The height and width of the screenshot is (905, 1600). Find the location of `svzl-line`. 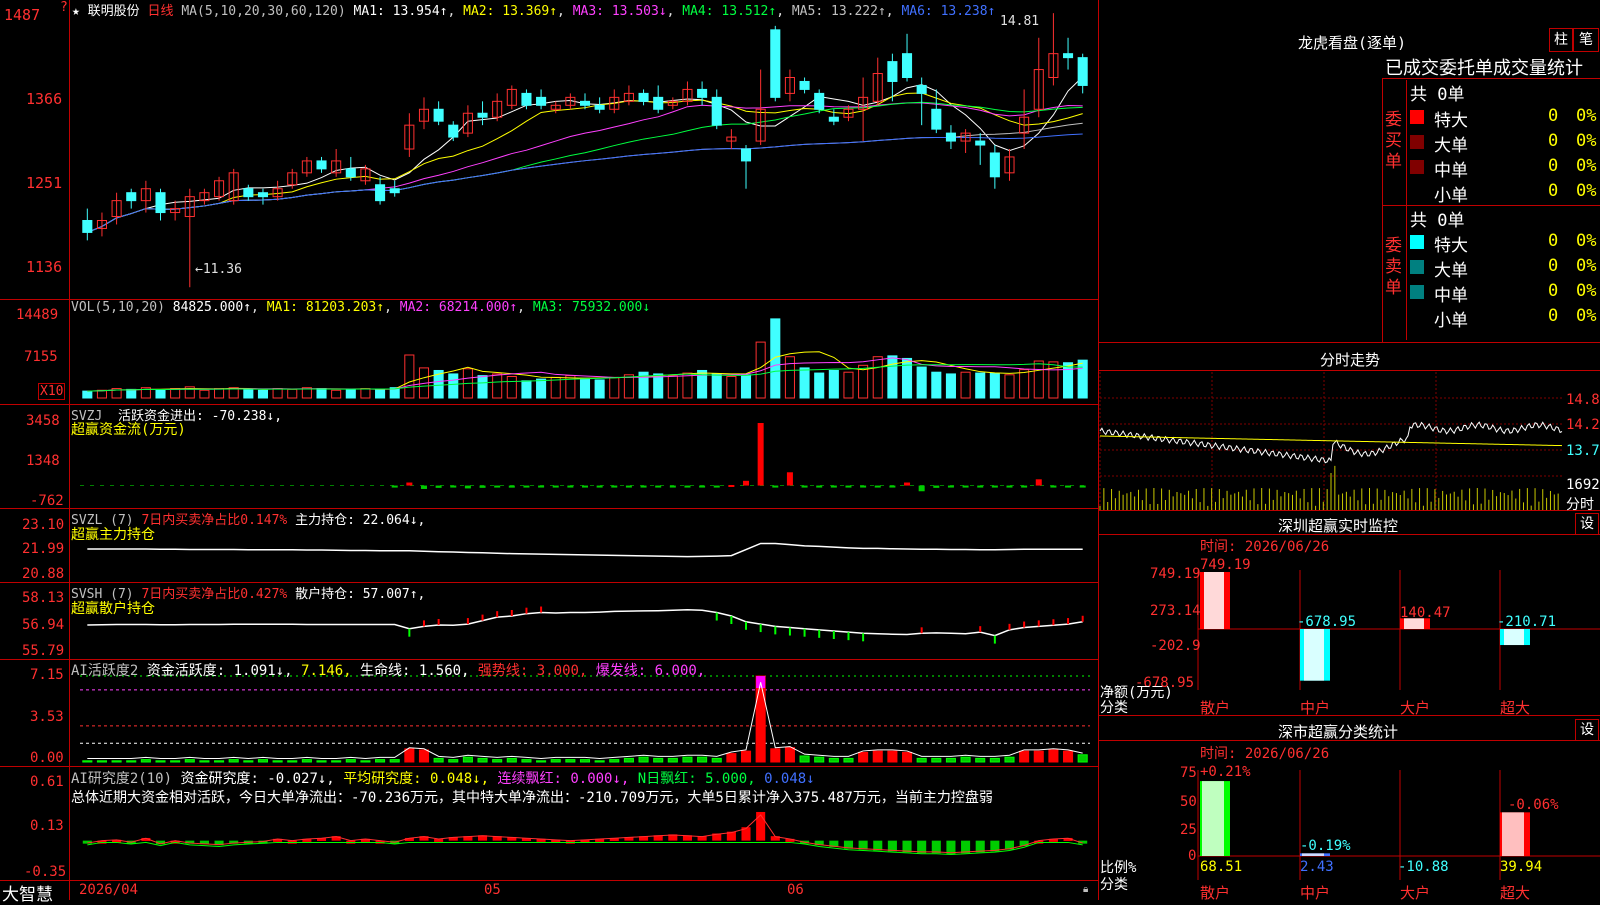

svzl-line is located at coordinates (585, 550).